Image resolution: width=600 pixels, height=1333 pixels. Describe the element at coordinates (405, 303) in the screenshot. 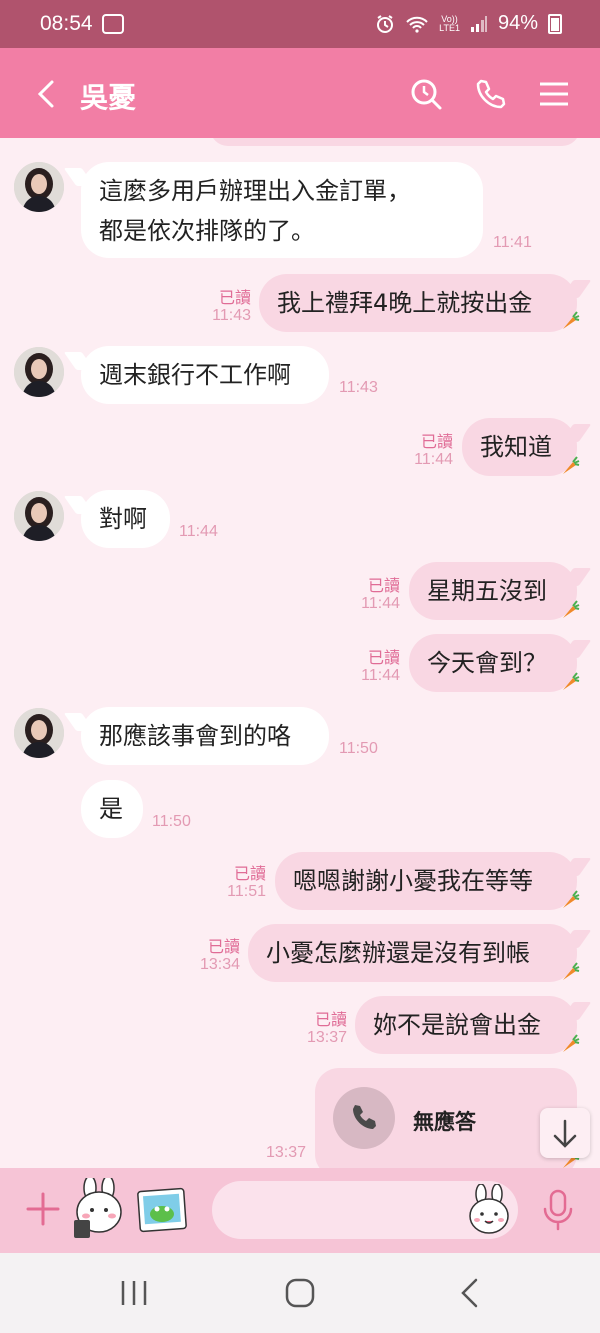

I see `message-text: 我上禮拜4晚上就按出金` at that location.